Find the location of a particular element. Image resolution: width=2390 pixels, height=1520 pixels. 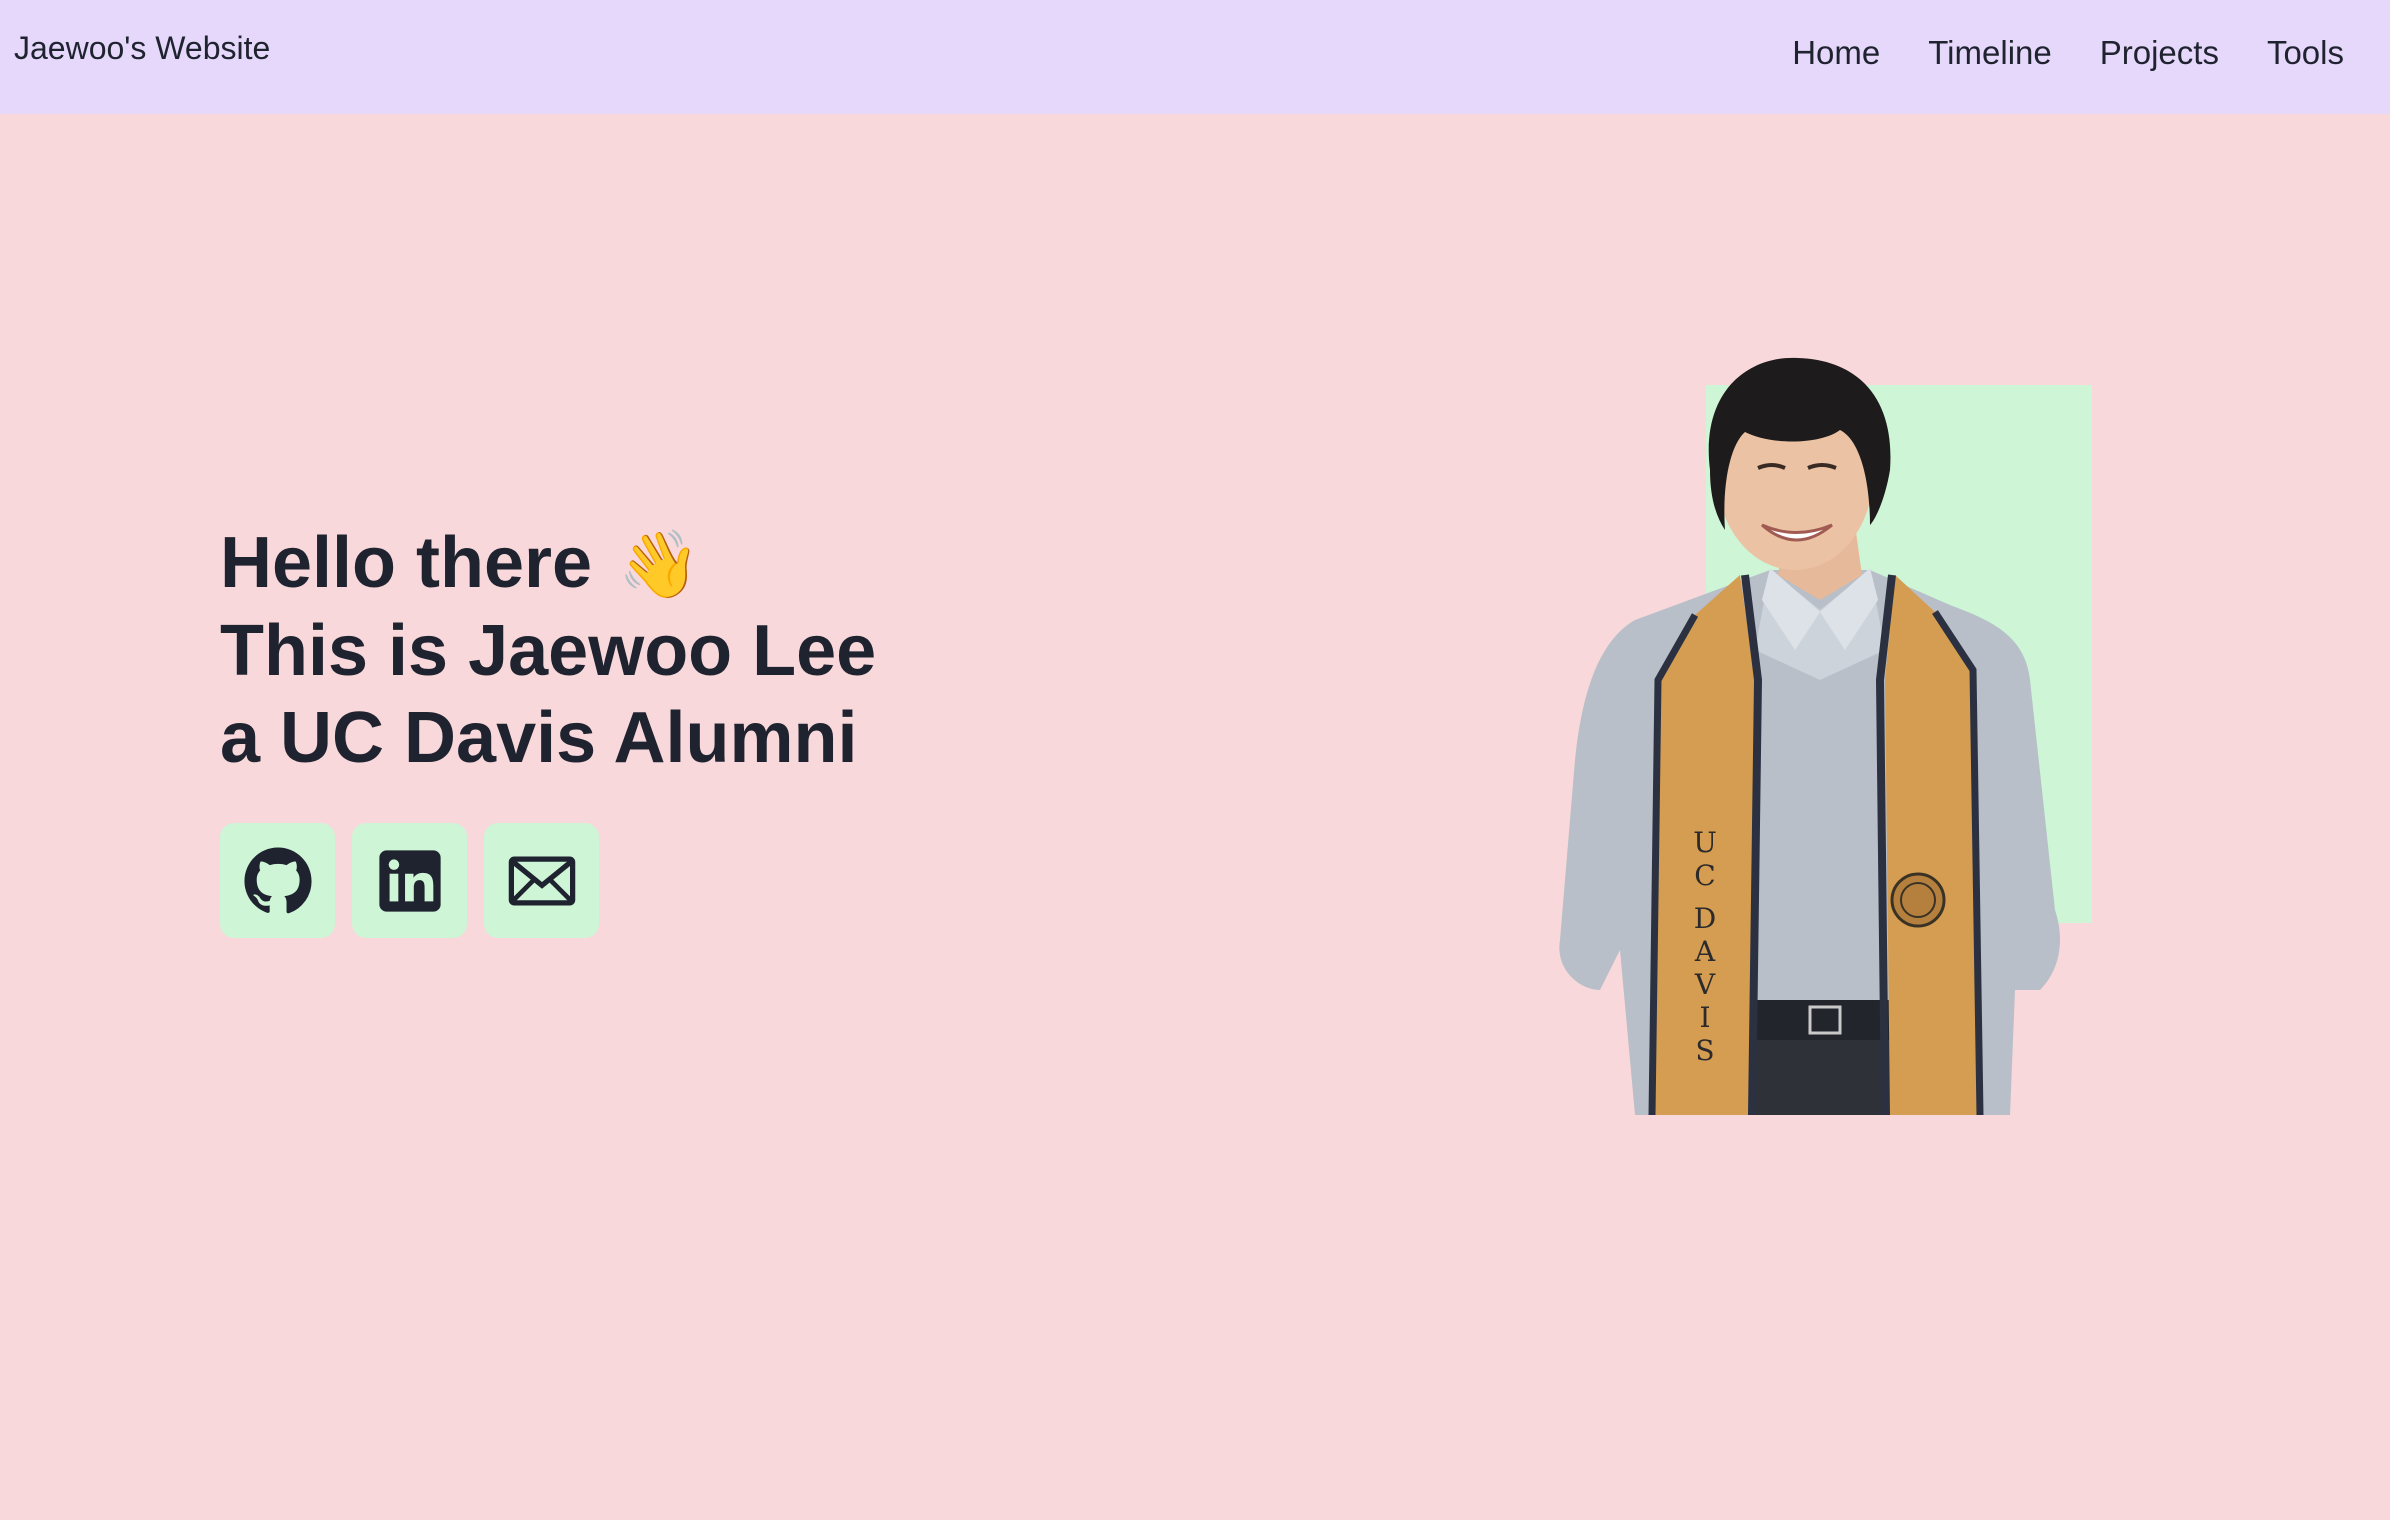

stole-letter: S is located at coordinates (1704, 1050).